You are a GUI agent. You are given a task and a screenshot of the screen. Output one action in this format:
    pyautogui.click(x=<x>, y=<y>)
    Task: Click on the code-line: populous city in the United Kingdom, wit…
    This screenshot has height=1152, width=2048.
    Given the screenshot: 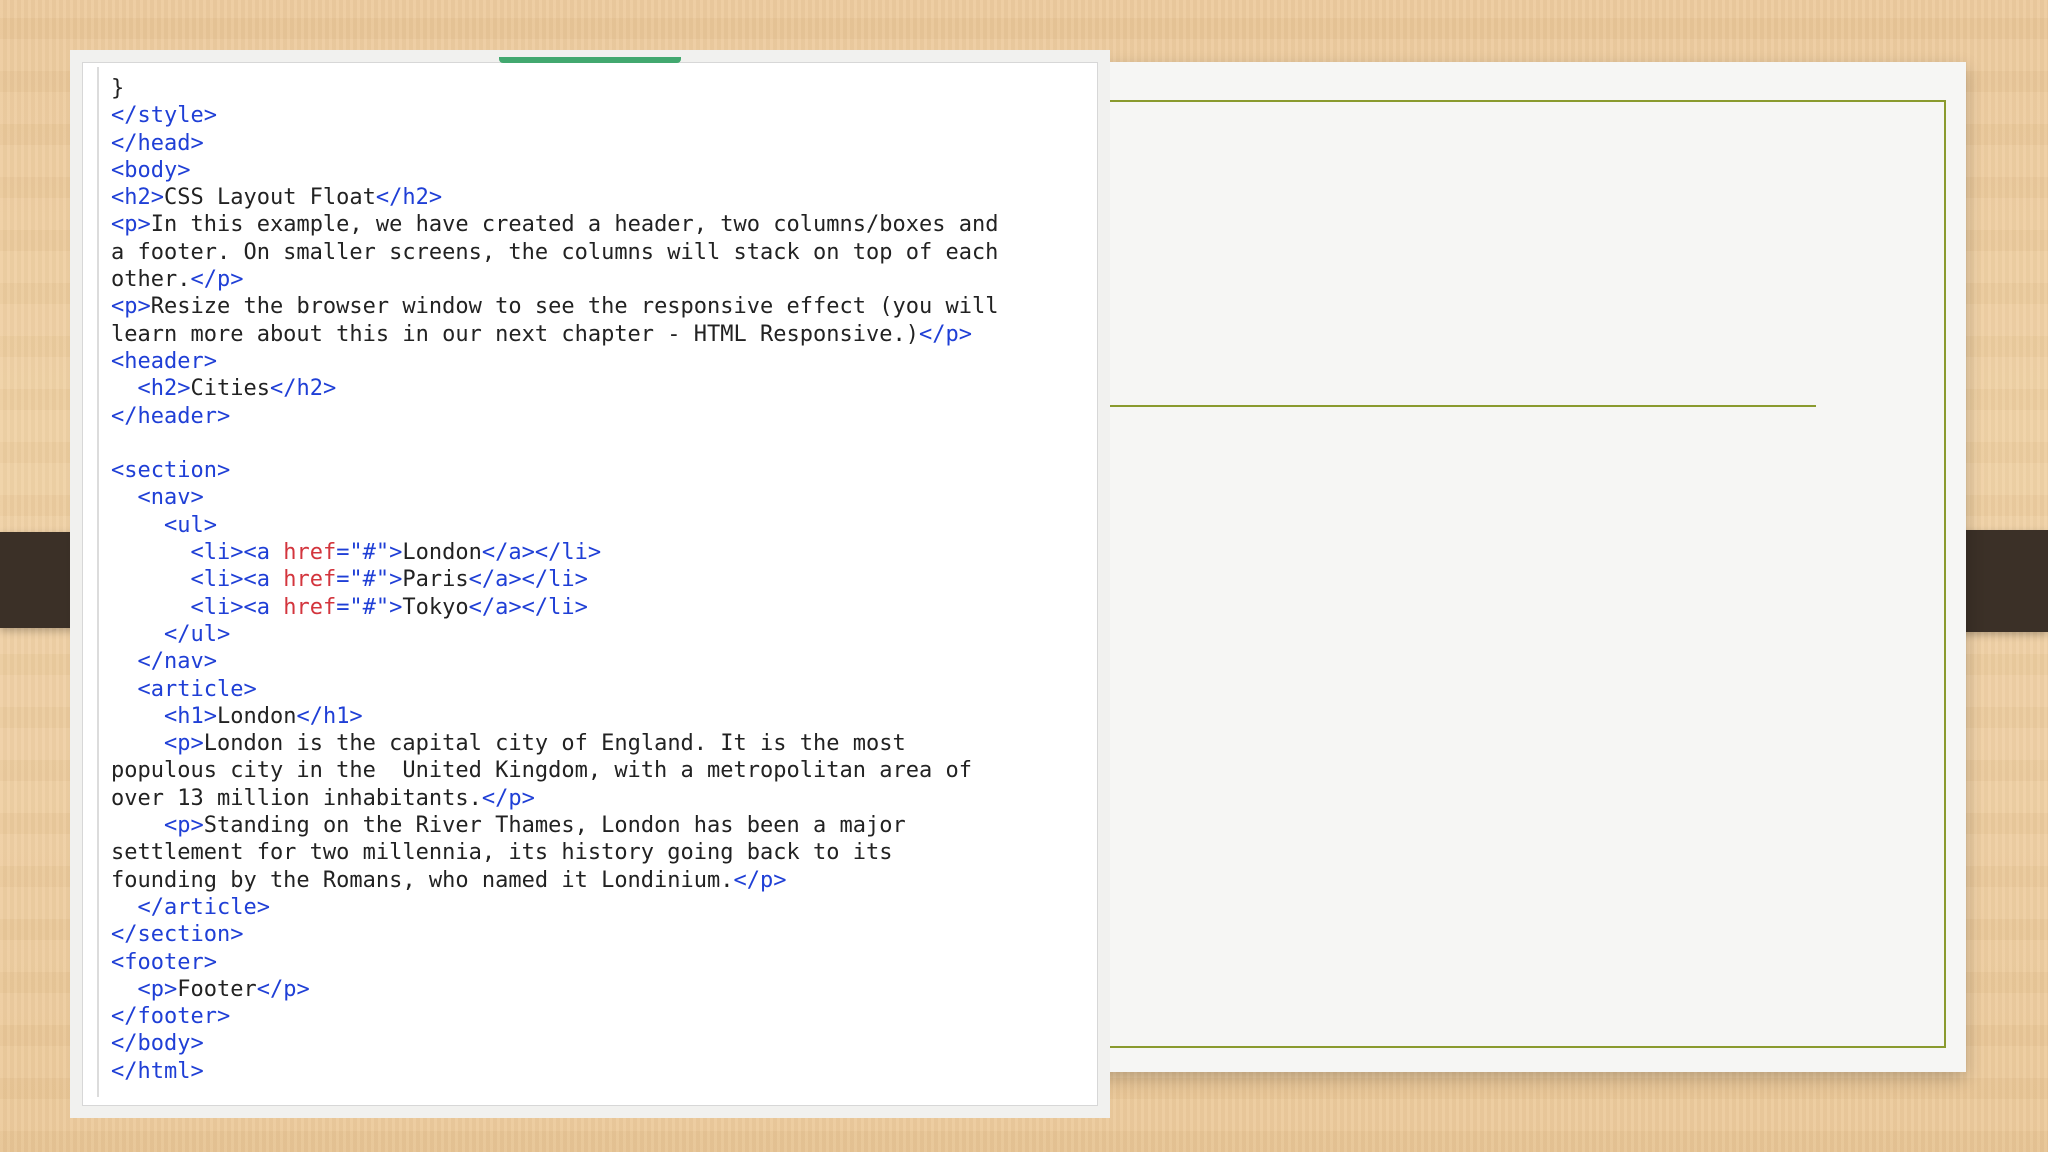 What is the action you would take?
    pyautogui.click(x=554, y=770)
    